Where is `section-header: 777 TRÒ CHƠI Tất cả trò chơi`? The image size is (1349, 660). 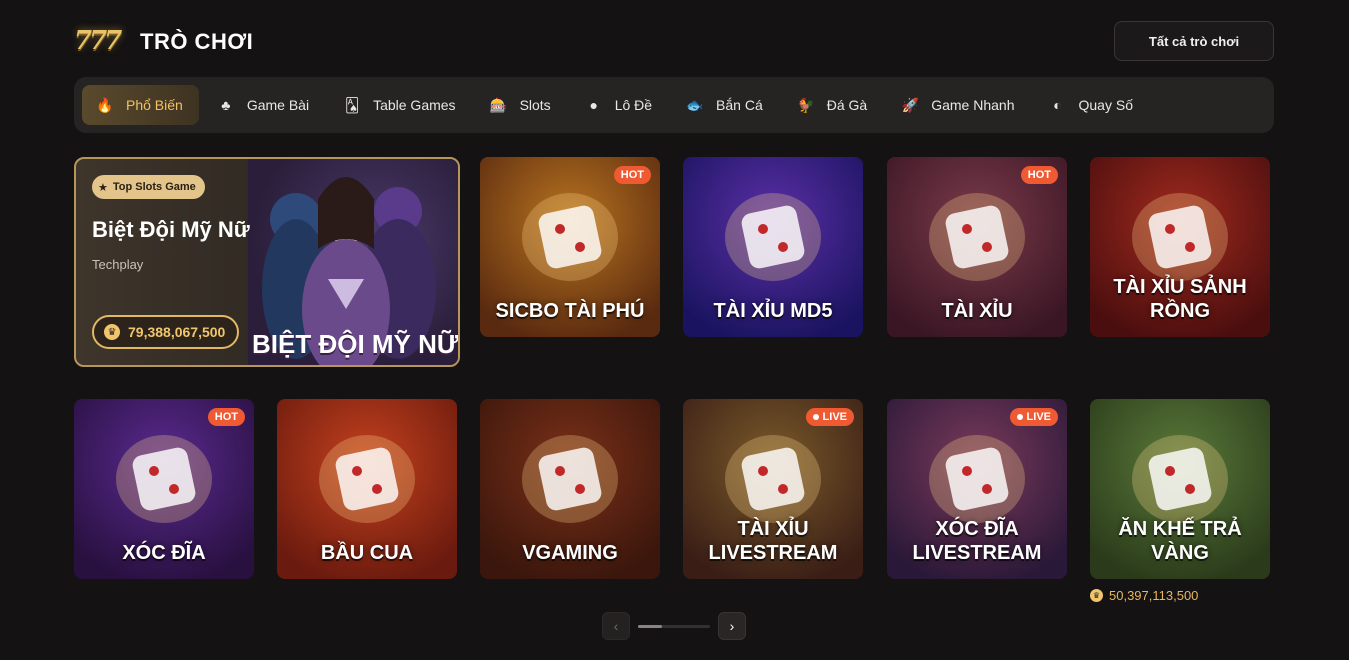
section-header: 777 TRÒ CHƠI Tất cả trò chơi is located at coordinates (674, 42).